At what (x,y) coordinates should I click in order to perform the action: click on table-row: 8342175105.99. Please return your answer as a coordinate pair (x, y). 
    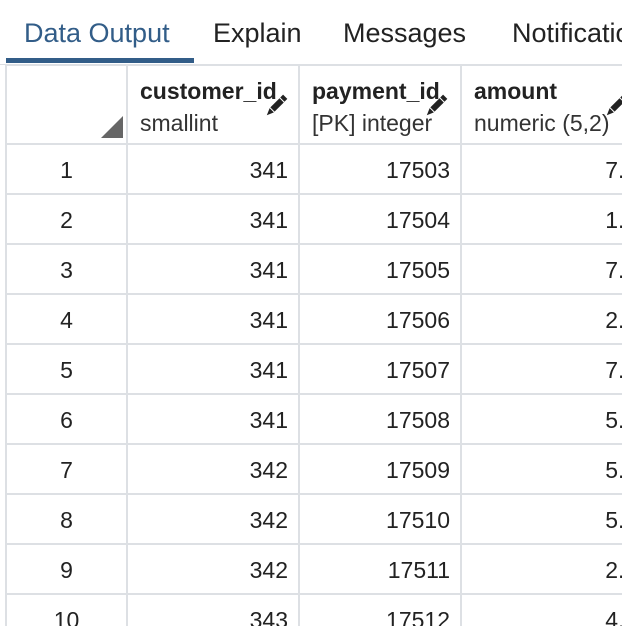
    Looking at the image, I should click on (313, 520).